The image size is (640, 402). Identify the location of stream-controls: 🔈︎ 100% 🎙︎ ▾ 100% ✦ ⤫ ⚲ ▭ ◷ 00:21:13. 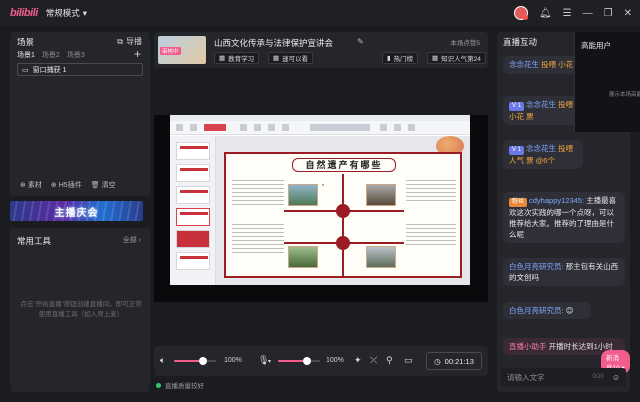
(321, 361).